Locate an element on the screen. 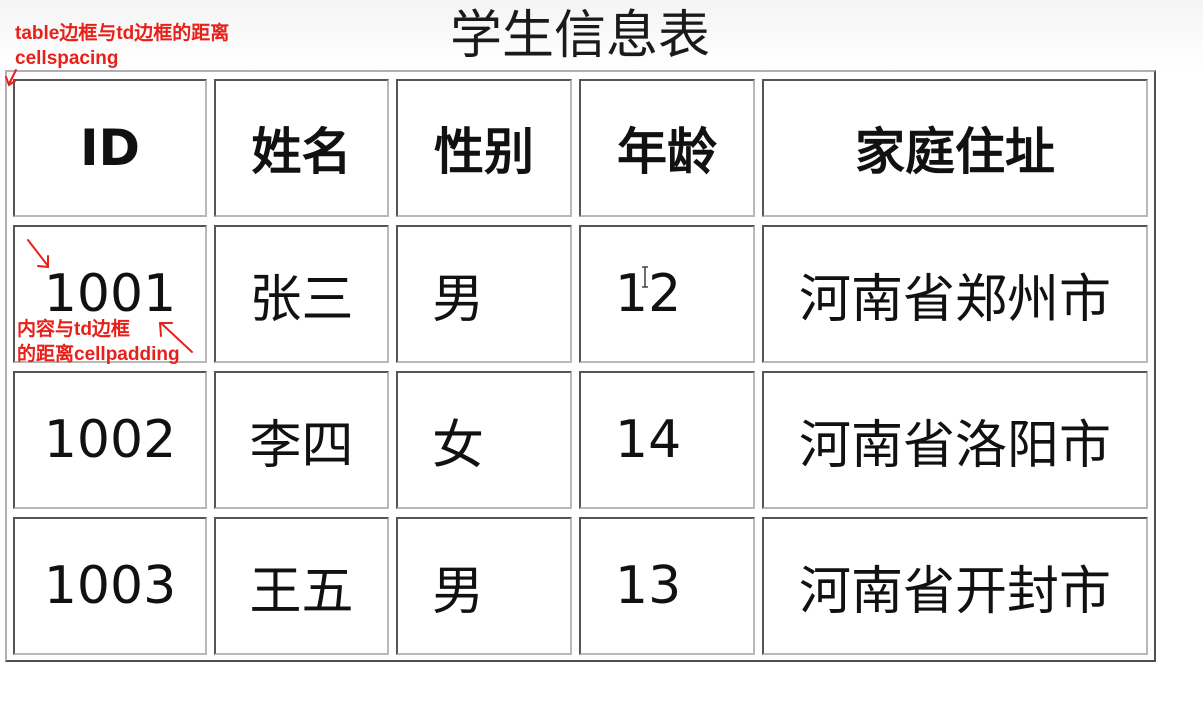 Image resolution: width=1203 pixels, height=710 pixels. arrow-cellspacing-icon is located at coordinates (11, 78).